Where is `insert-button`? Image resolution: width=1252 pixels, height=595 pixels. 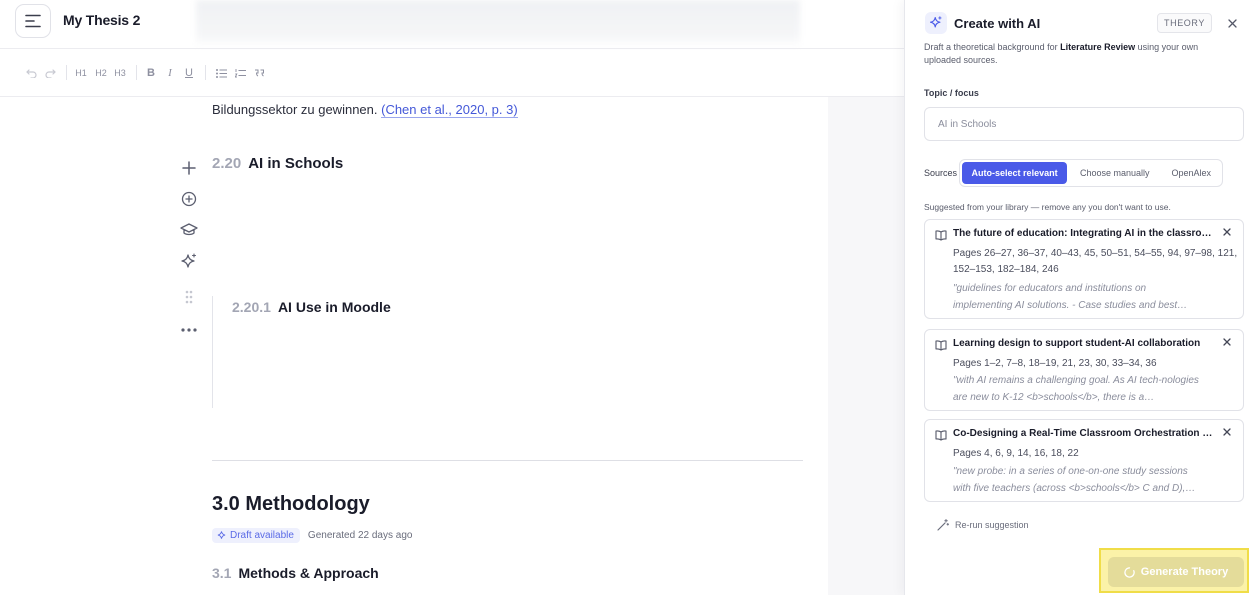
insert-button is located at coordinates (189, 199).